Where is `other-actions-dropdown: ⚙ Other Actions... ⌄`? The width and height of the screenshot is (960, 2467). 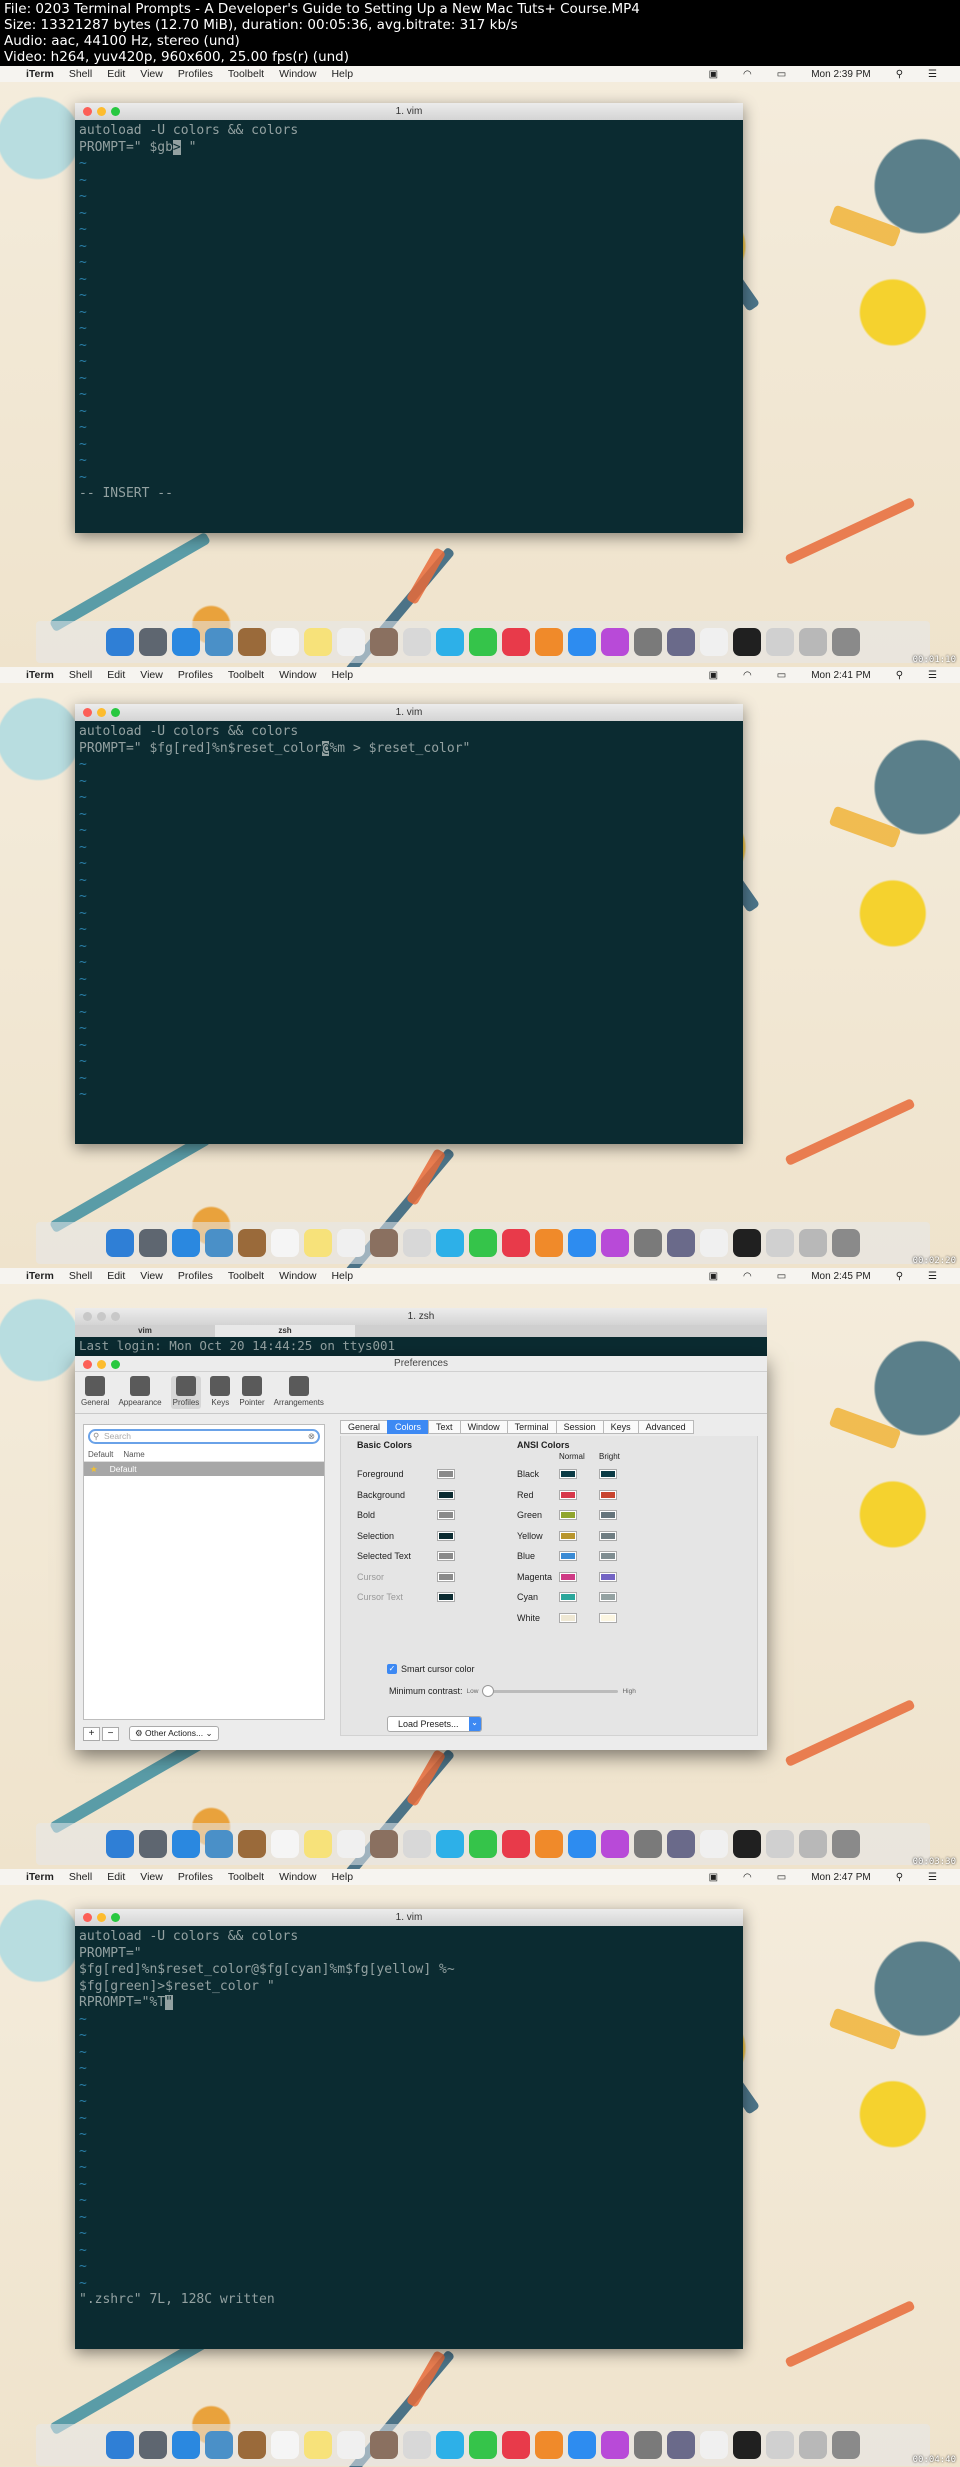 other-actions-dropdown: ⚙ Other Actions... ⌄ is located at coordinates (174, 1733).